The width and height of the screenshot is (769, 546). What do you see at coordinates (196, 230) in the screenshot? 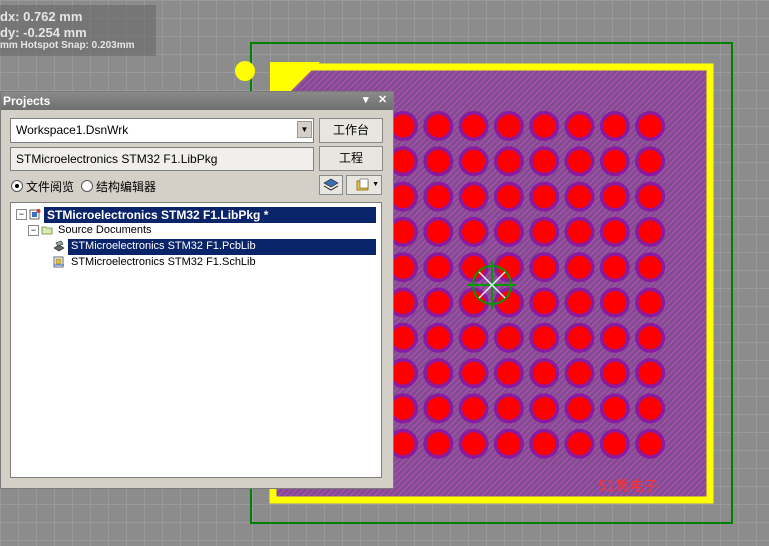
I see `tree-folder: − Source Documents` at bounding box center [196, 230].